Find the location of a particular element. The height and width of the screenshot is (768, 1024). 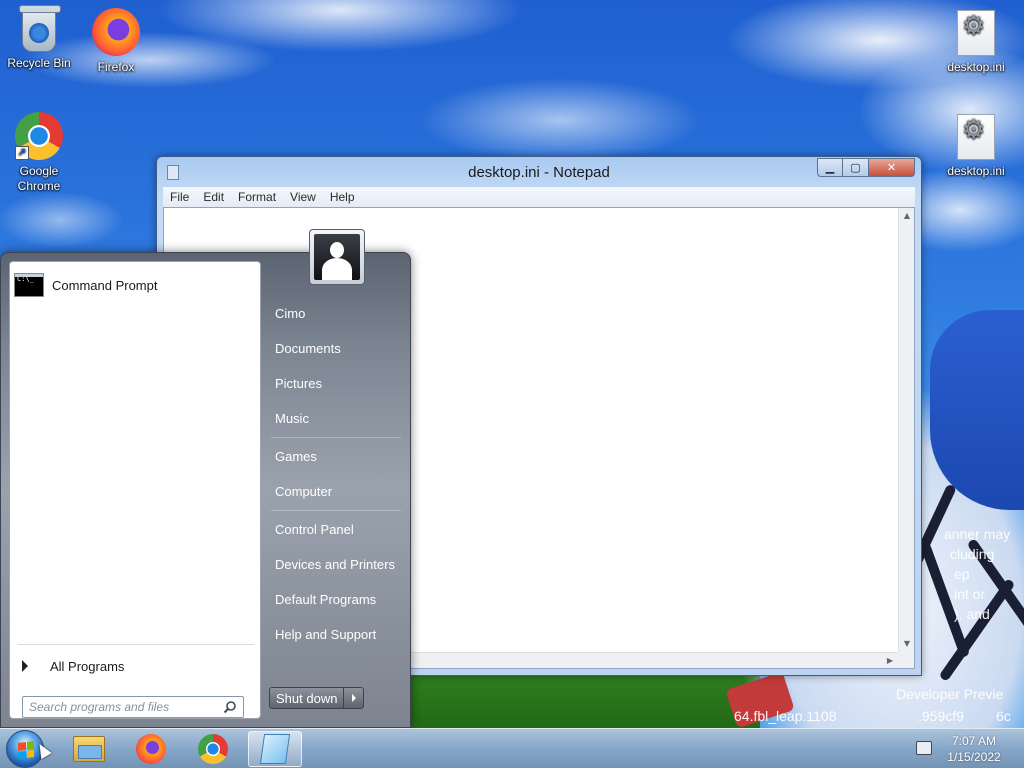

search-icon is located at coordinates (230, 707).